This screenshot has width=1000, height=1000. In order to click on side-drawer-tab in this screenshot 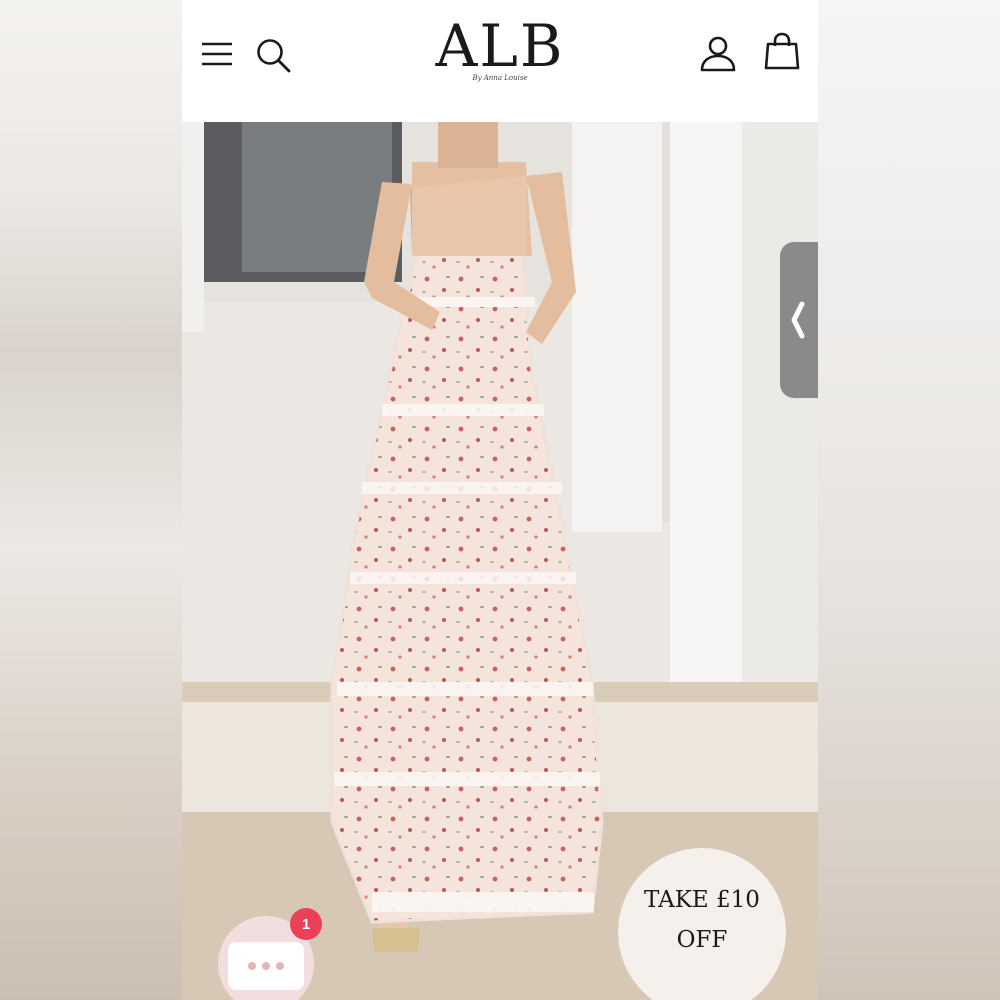, I will do `click(799, 320)`.